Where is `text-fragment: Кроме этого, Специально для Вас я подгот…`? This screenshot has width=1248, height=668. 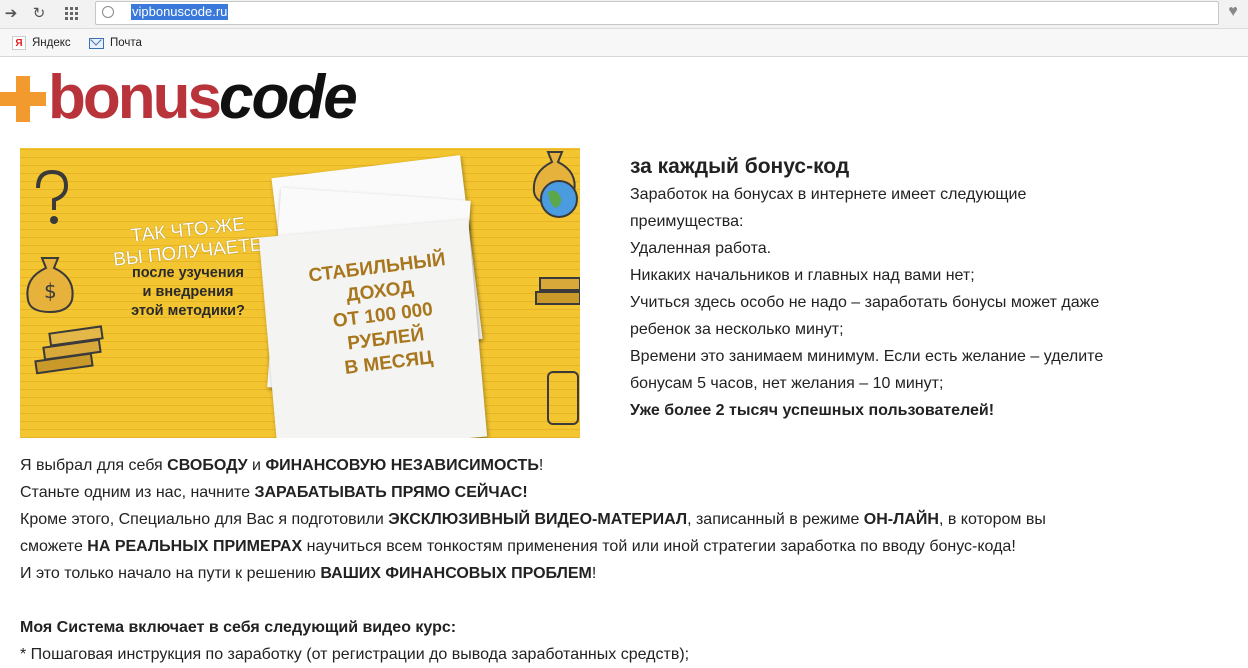
text-fragment: Кроме этого, Специально для Вас я подгот… is located at coordinates (204, 519).